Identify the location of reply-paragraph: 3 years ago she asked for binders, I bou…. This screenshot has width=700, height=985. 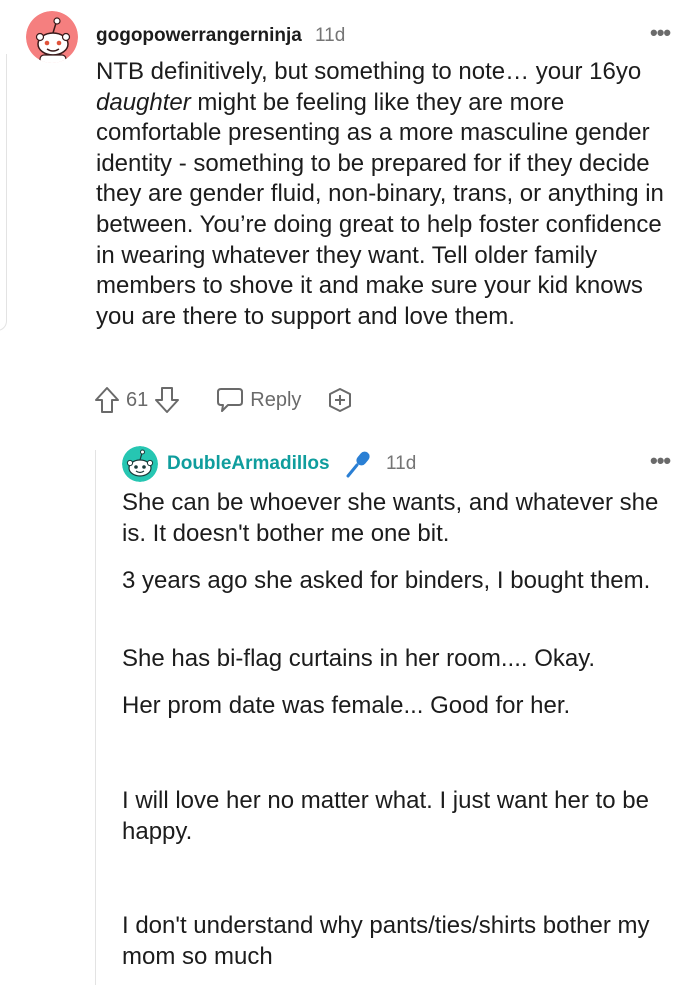
(386, 580).